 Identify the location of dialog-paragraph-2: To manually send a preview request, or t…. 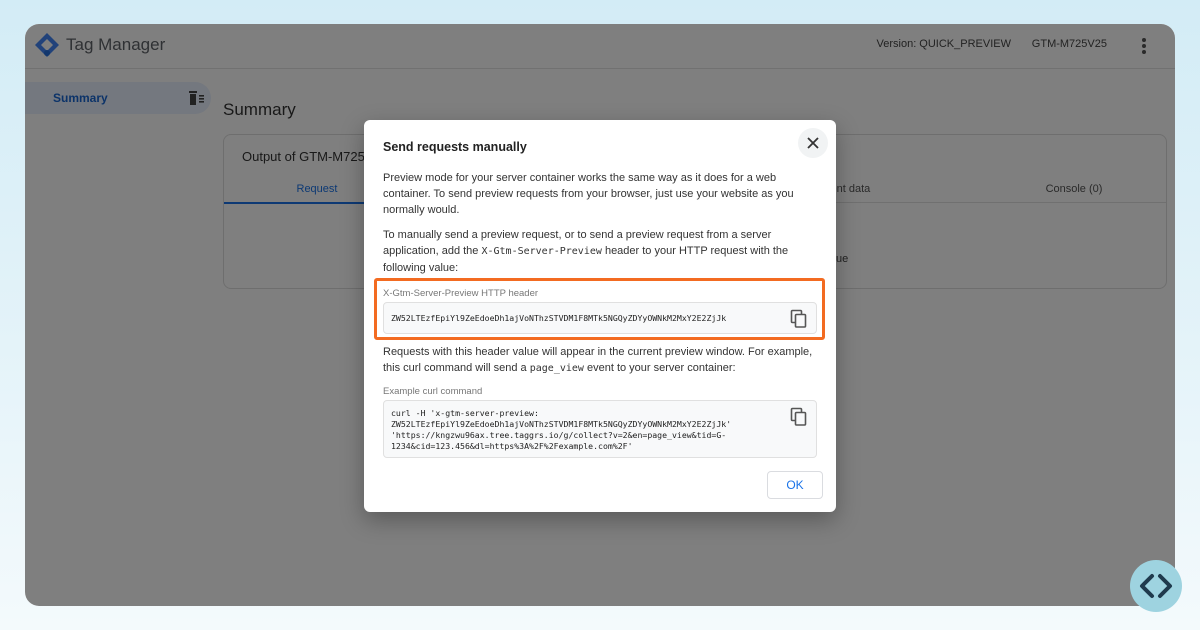
(601, 251).